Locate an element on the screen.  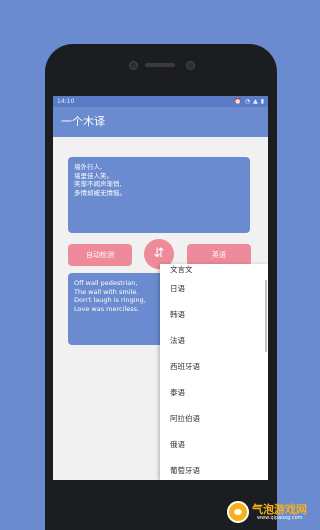
menu-item-arabic: 阿拉伯语 is located at coordinates (214, 419).